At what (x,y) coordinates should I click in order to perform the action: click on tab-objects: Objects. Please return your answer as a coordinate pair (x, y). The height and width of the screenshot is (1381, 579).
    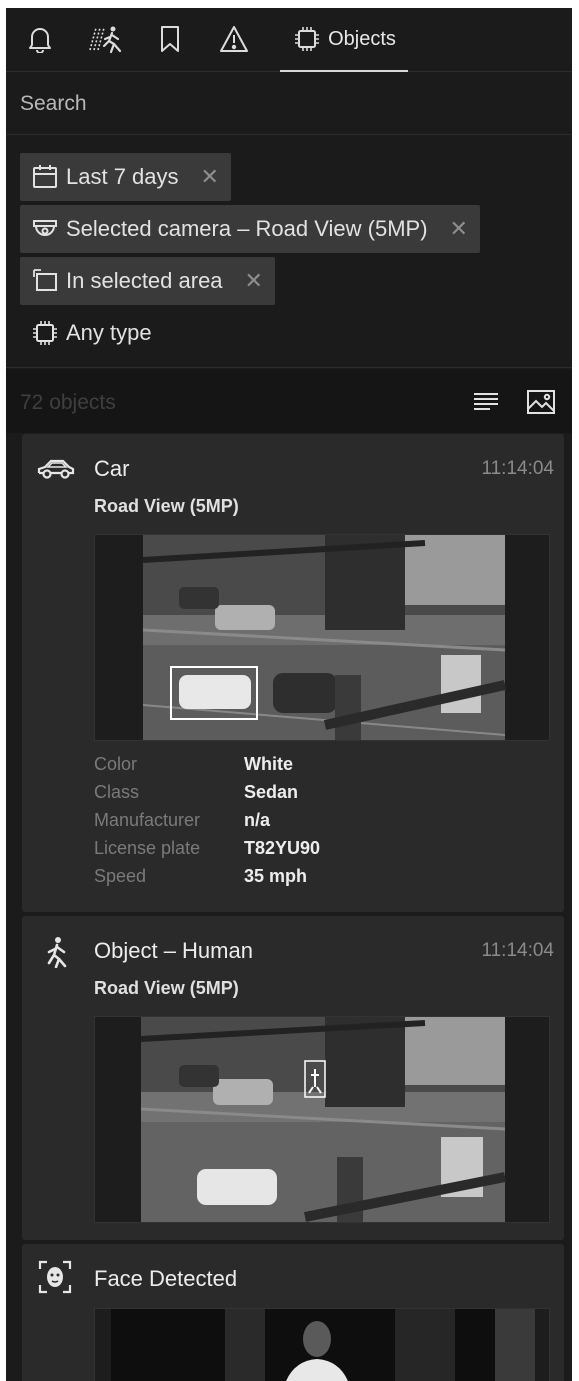
    Looking at the image, I should click on (345, 39).